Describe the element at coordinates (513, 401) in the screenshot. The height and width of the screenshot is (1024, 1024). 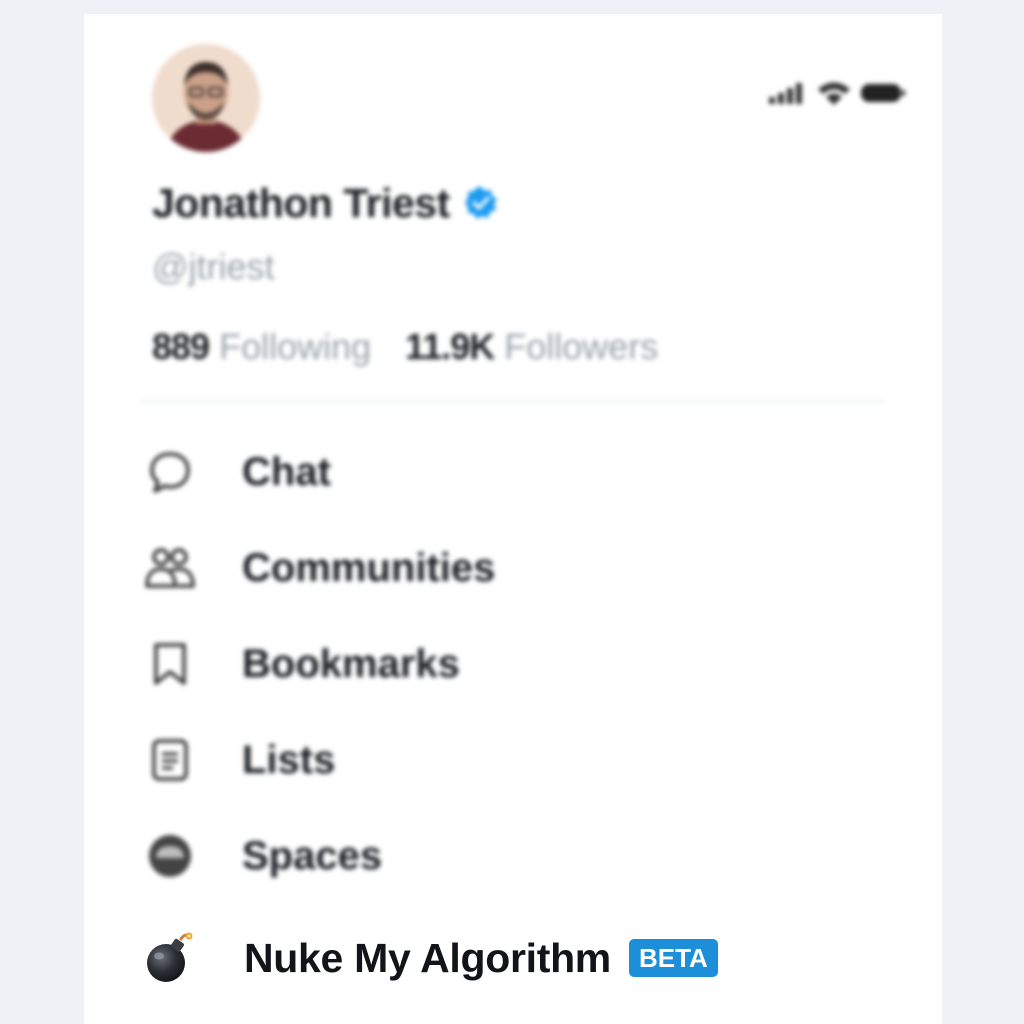
I see `divider` at that location.